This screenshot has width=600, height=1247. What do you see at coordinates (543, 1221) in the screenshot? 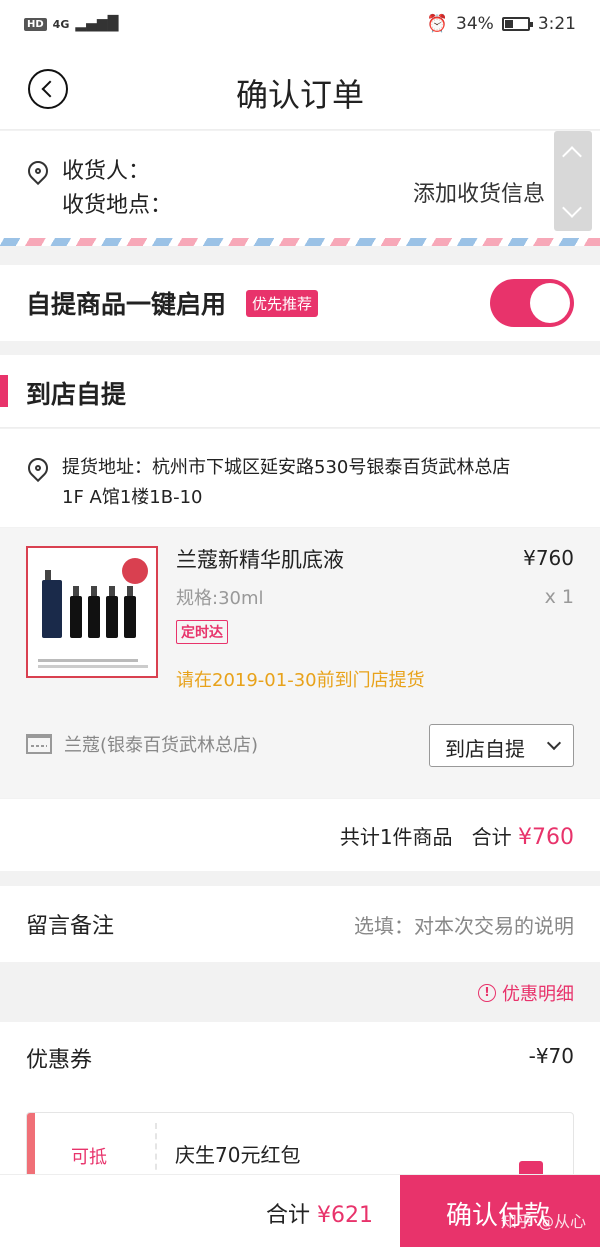
I see `watermark: 知乎 @从心` at bounding box center [543, 1221].